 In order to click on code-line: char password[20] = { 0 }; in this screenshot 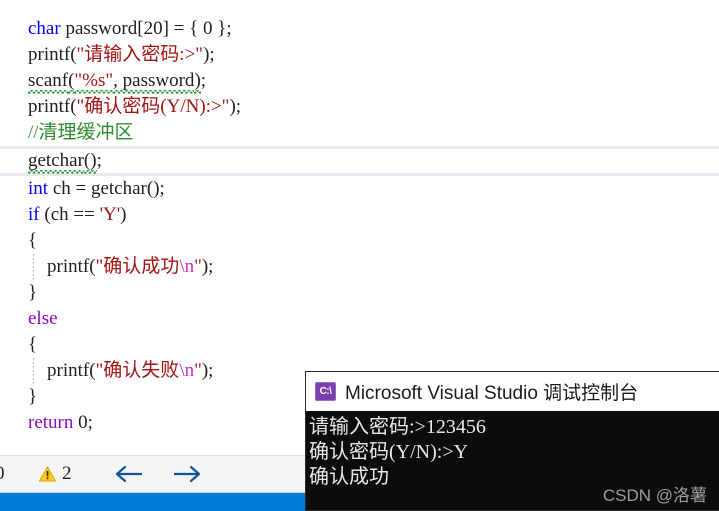, I will do `click(359, 29)`.